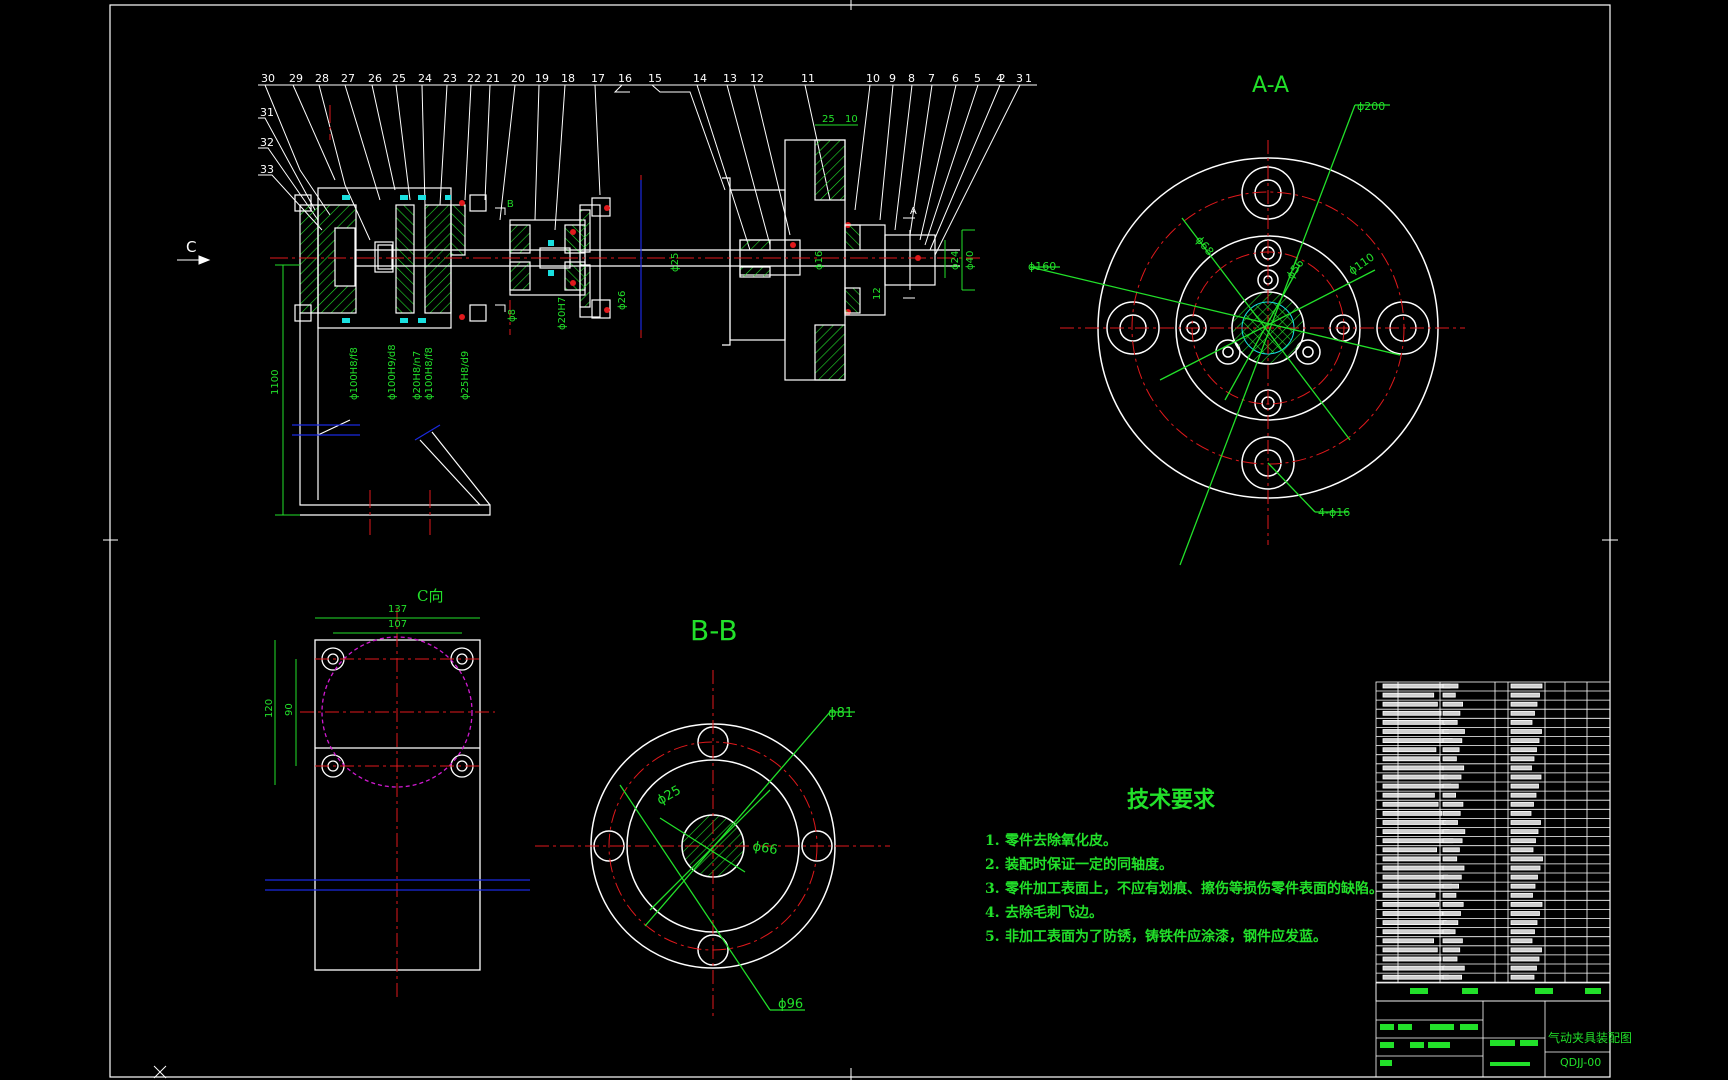  Describe the element at coordinates (1194, 889) in the screenshot. I see `tech-requirement-text: 零件加工表面上，不应有划痕、擦伤等损伤零件表面的缺陷。` at that location.